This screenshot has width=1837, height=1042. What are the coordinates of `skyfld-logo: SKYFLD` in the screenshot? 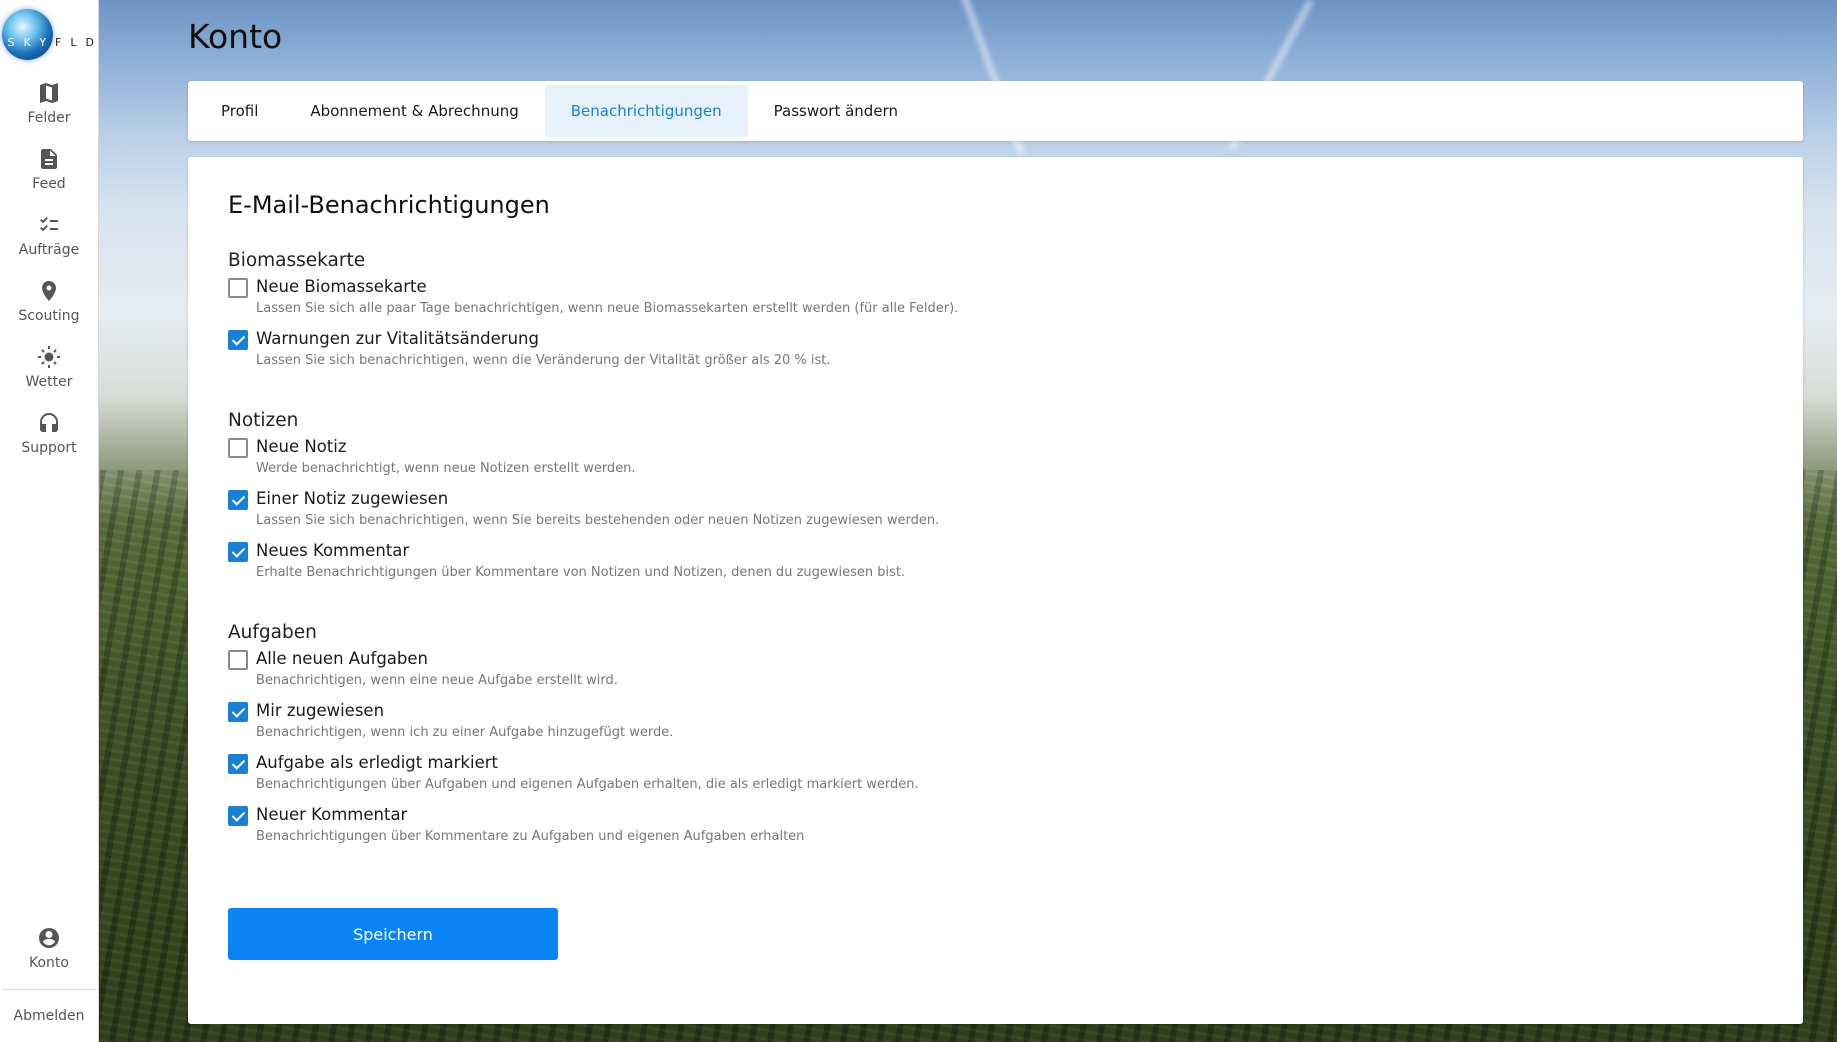 It's located at (49, 35).